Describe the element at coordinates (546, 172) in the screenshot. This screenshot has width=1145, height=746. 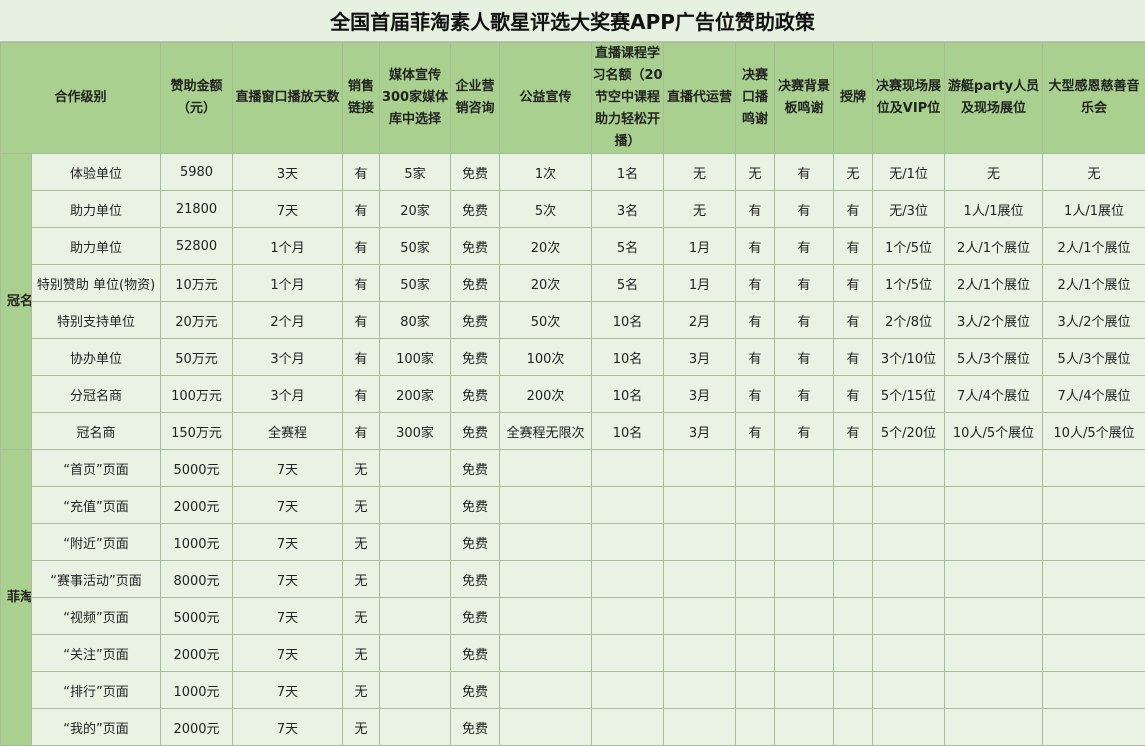
I see `table-cell: 1次` at that location.